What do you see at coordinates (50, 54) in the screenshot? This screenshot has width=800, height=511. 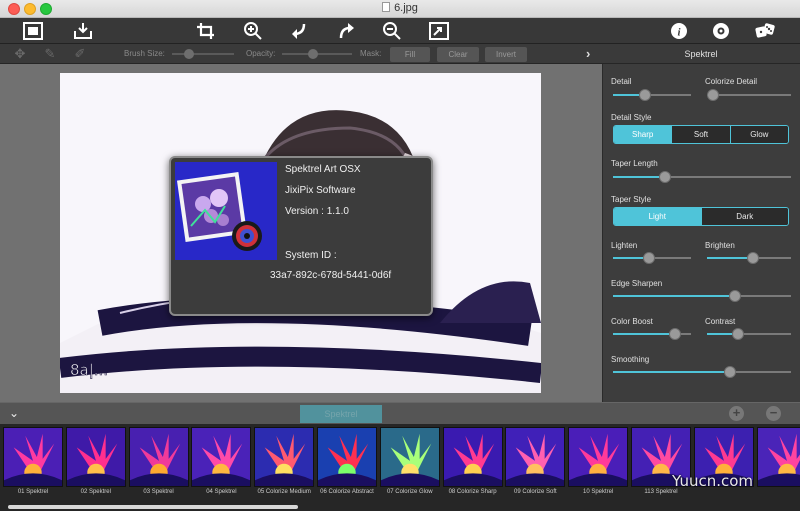 I see `brush-icon: ✎` at bounding box center [50, 54].